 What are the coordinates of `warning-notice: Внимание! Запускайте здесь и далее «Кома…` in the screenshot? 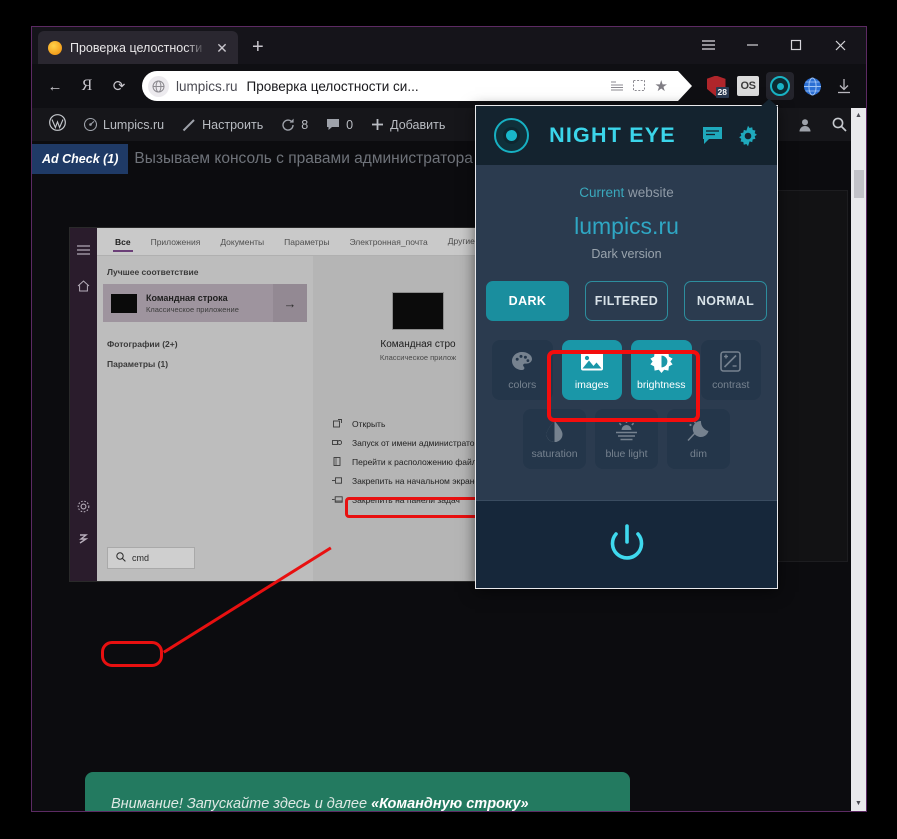 It's located at (357, 791).